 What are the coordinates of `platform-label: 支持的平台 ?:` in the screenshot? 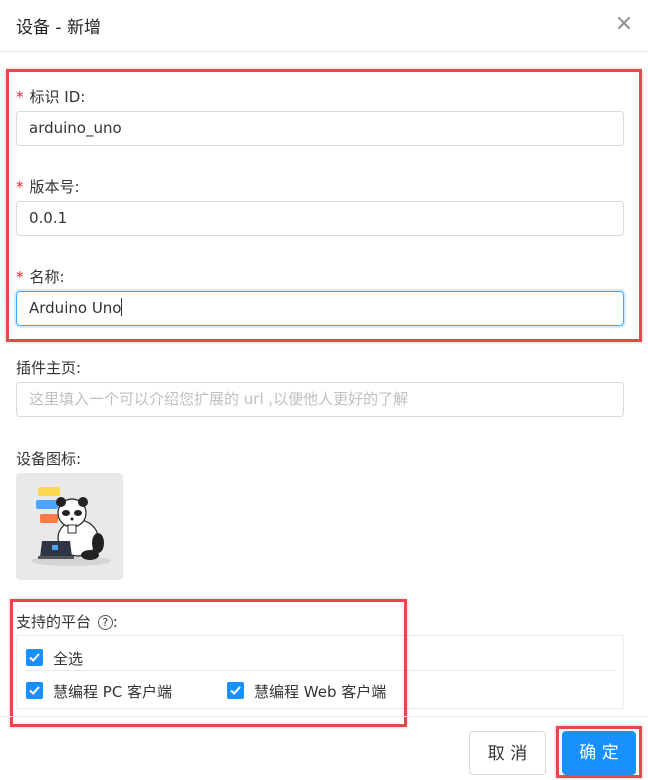 It's located at (67, 621).